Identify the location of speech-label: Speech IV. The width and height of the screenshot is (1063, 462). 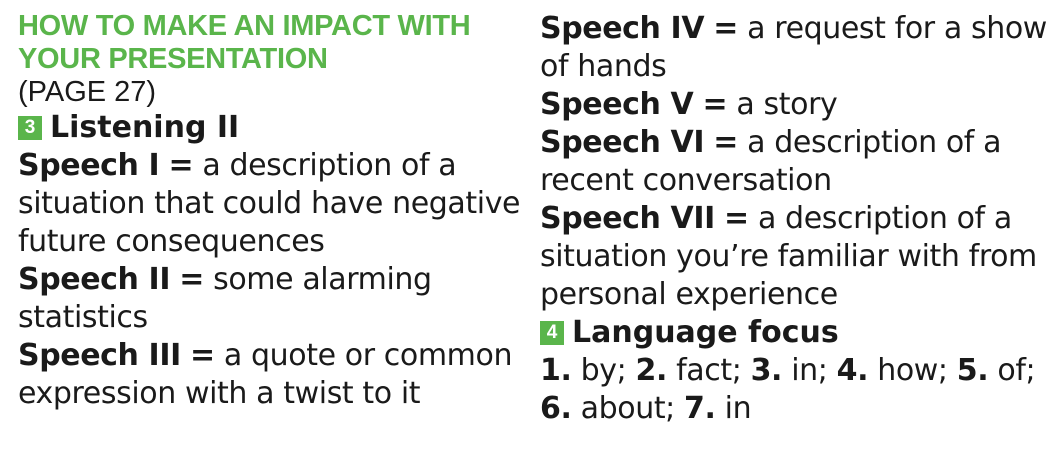
(622, 28).